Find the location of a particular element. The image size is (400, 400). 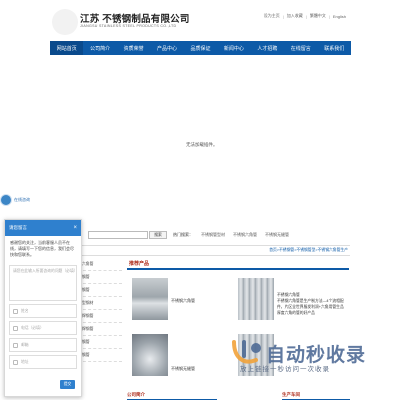

company-intro-heading: 公司简介 is located at coordinates (172, 396).